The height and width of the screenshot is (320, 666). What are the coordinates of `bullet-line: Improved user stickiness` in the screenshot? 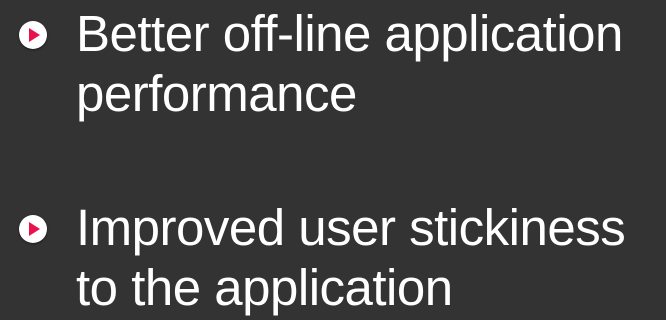 It's located at (351, 227).